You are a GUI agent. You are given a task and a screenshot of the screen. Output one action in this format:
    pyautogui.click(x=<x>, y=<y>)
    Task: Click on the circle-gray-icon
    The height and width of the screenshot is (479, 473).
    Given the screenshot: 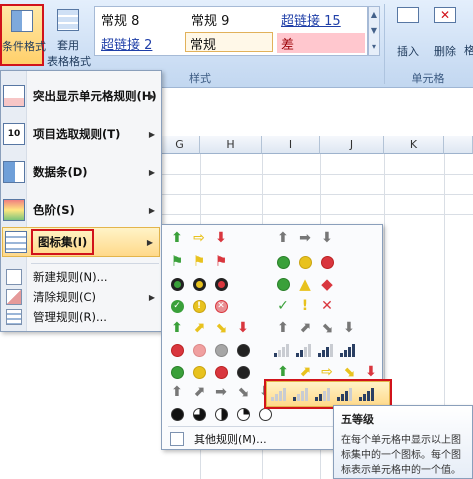 What is the action you would take?
    pyautogui.click(x=221, y=350)
    